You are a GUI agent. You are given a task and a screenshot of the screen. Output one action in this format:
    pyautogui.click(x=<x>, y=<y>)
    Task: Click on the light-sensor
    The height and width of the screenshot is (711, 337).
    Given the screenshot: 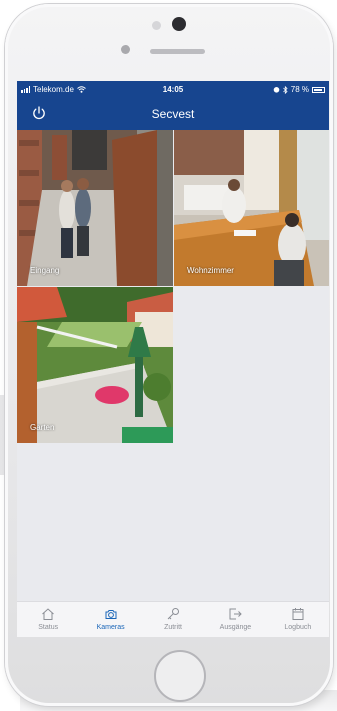 What is the action you would take?
    pyautogui.click(x=156, y=25)
    